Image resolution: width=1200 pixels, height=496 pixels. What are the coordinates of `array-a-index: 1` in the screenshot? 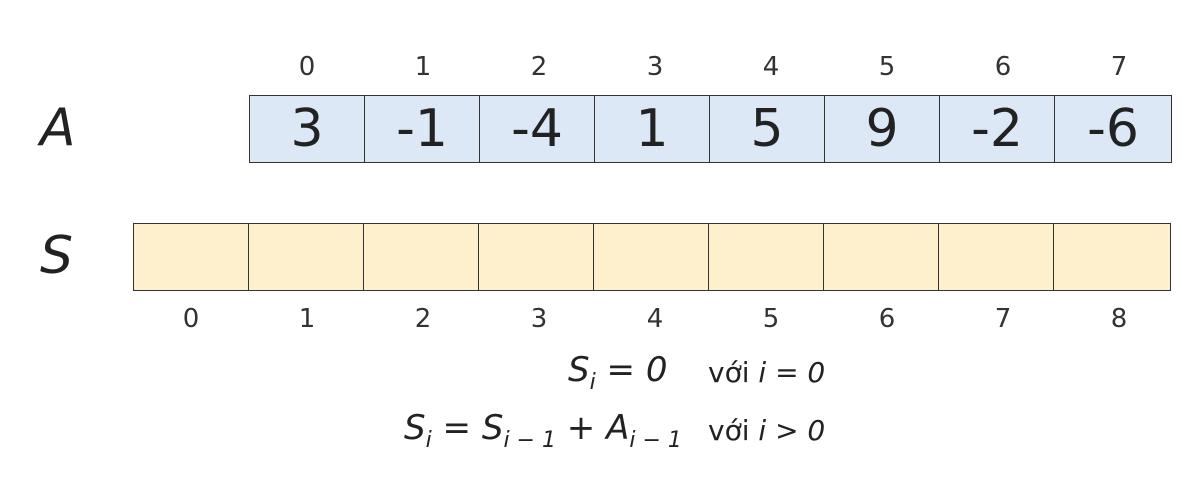 It's located at (423, 67).